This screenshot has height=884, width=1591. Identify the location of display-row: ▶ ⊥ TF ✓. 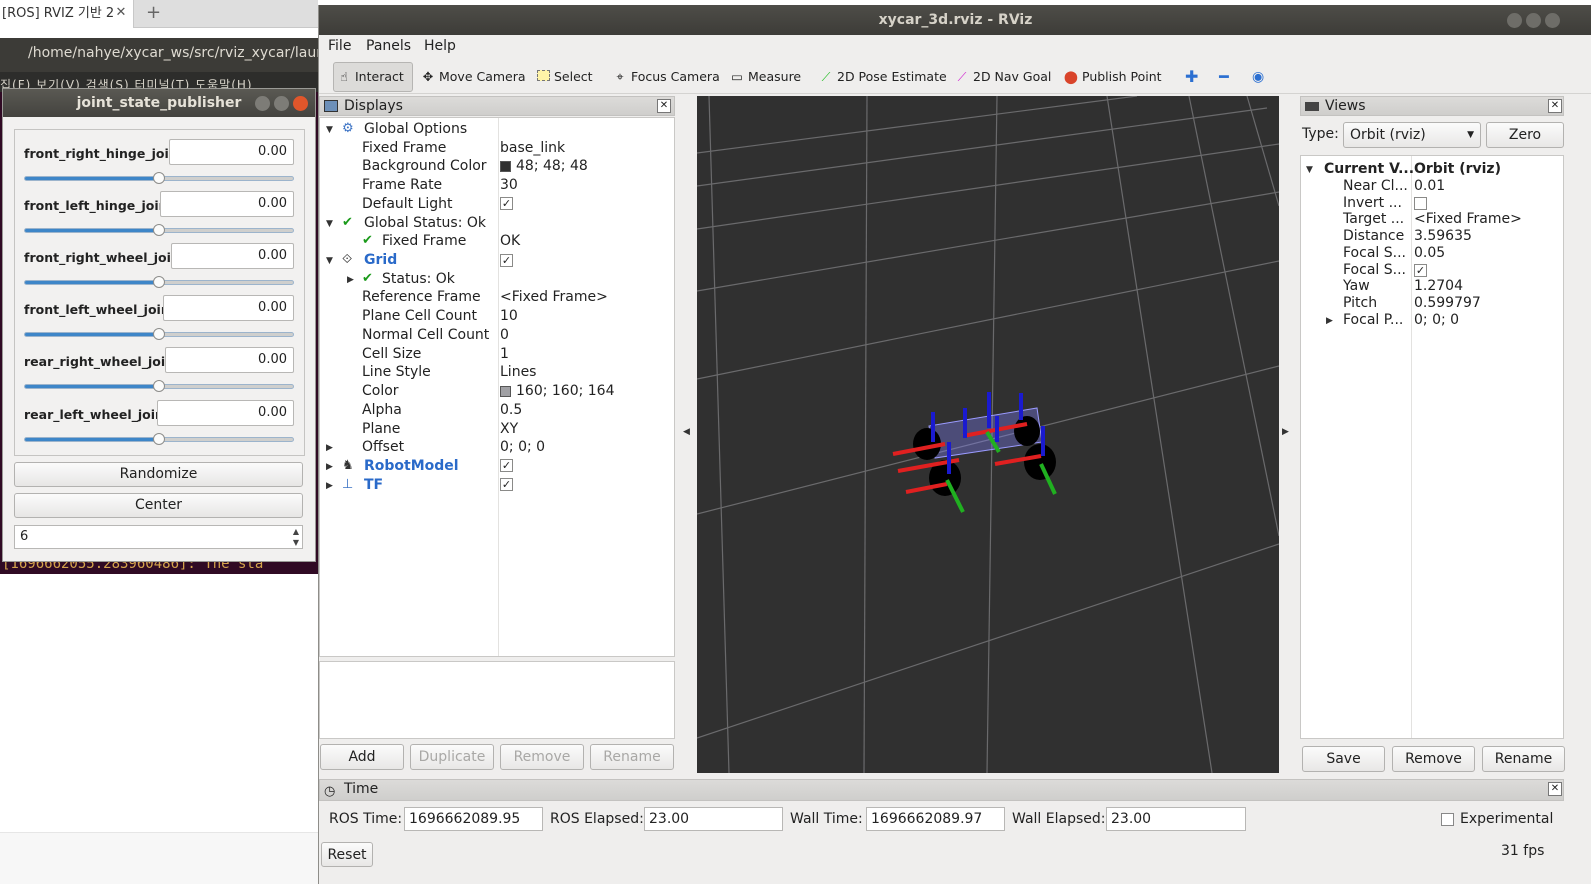
(497, 485).